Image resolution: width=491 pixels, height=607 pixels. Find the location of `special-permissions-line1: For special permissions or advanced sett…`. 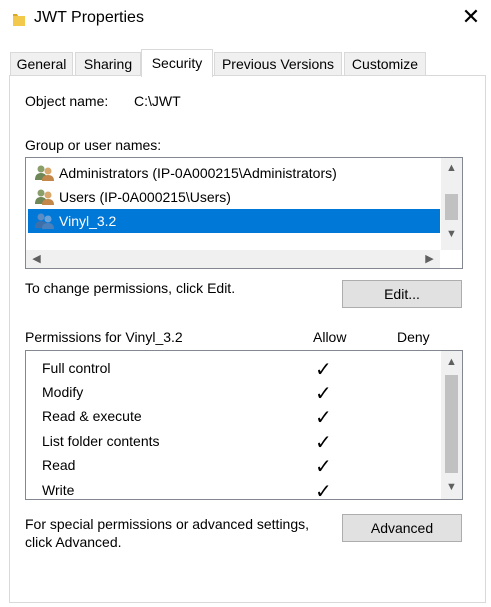

special-permissions-line1: For special permissions or advanced sett… is located at coordinates (167, 524).